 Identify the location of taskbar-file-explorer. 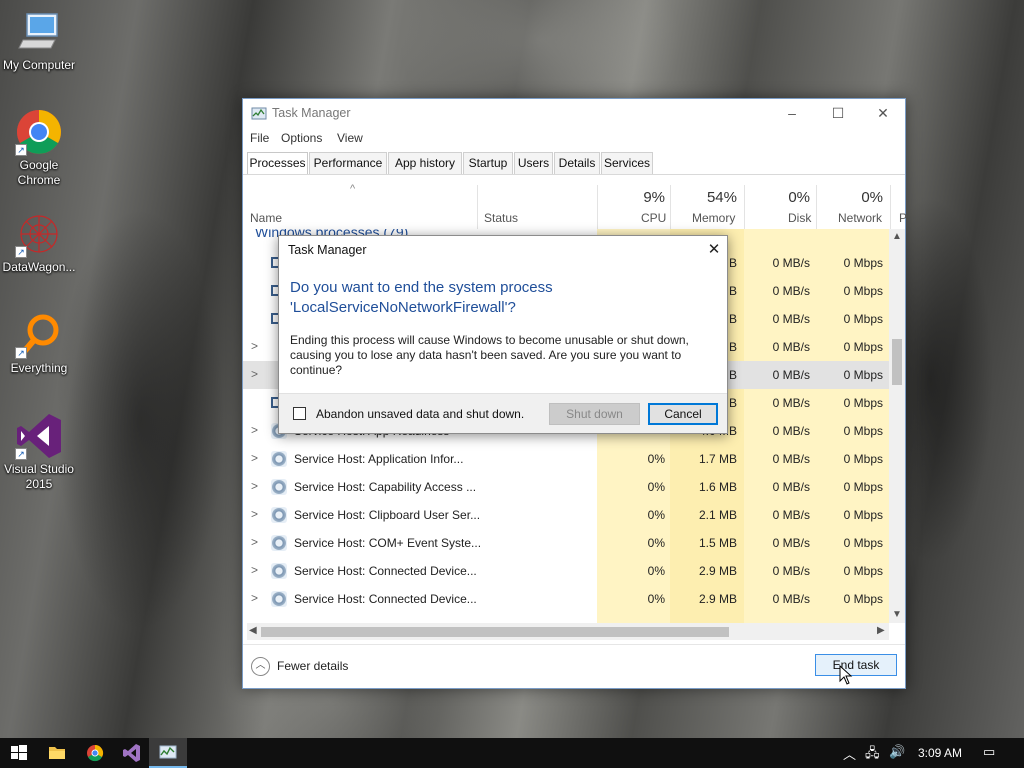
(57, 753).